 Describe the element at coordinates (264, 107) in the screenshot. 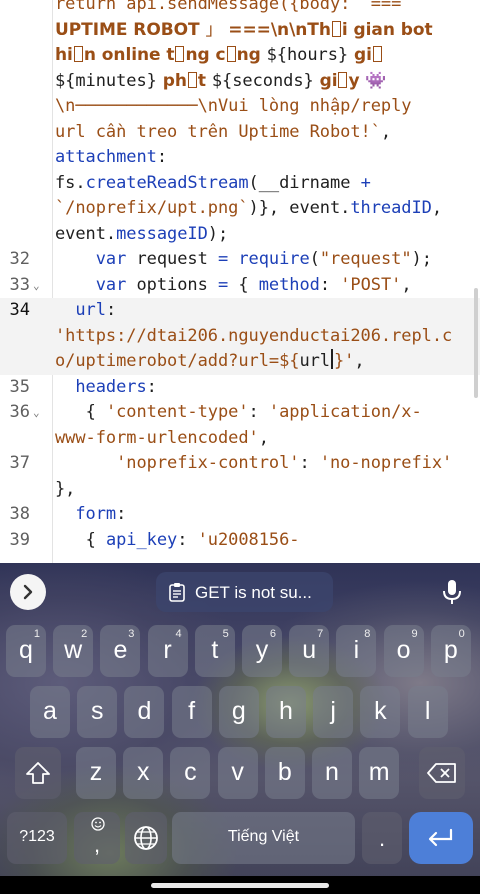

I see `code-text: \n────────────\nVui lòng nhập/reply` at that location.